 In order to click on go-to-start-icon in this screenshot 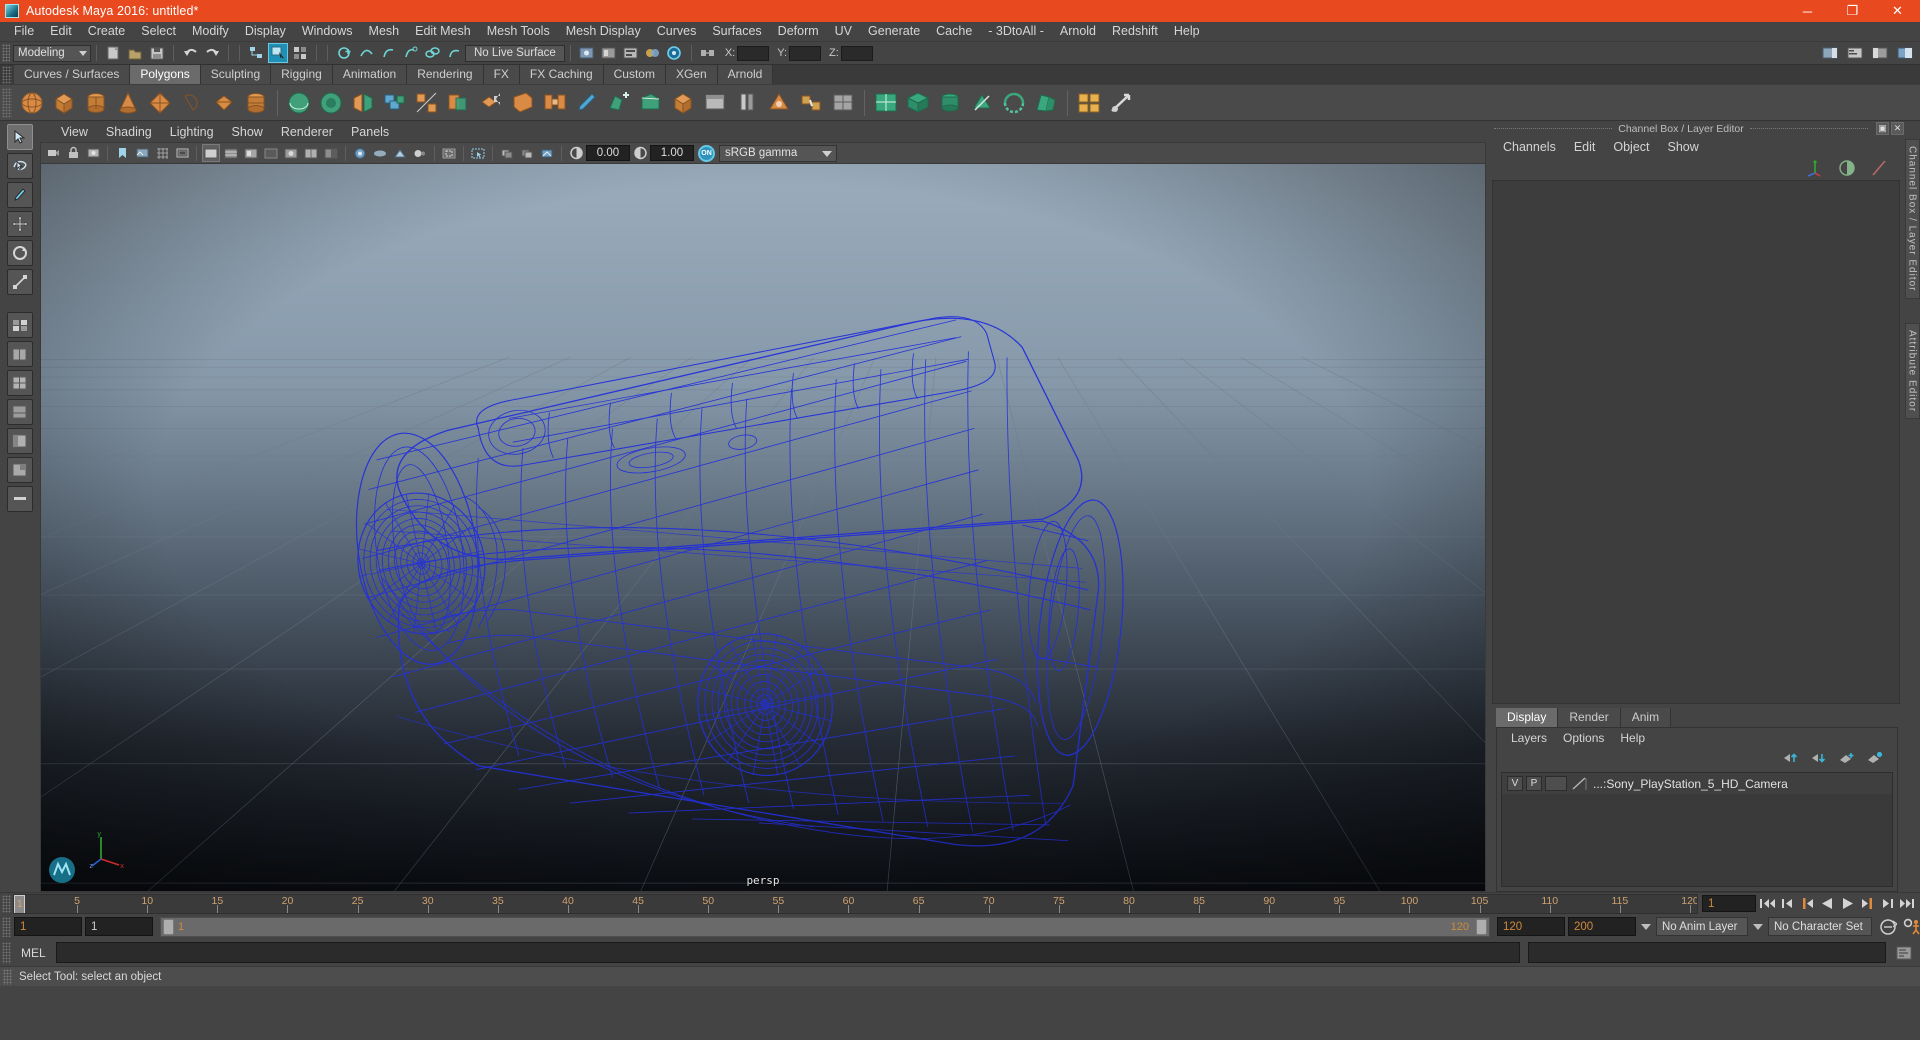, I will do `click(1767, 904)`.